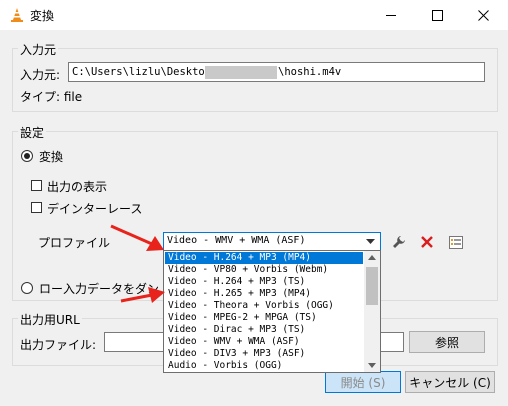  I want to click on vlc-cone-icon, so click(17, 15).